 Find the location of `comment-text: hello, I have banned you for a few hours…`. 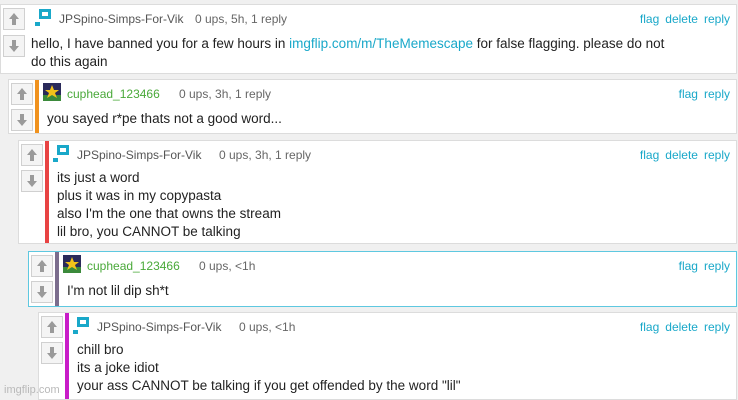

comment-text: hello, I have banned you for a few hours… is located at coordinates (348, 52).